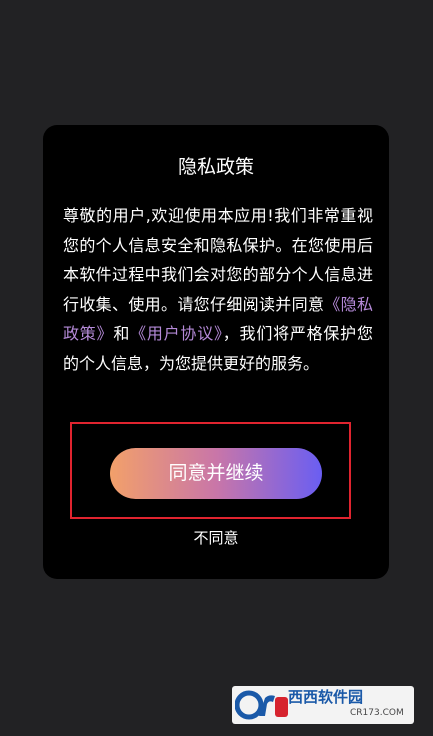  Describe the element at coordinates (216, 538) in the screenshot. I see `disagree-button: 不同意` at that location.